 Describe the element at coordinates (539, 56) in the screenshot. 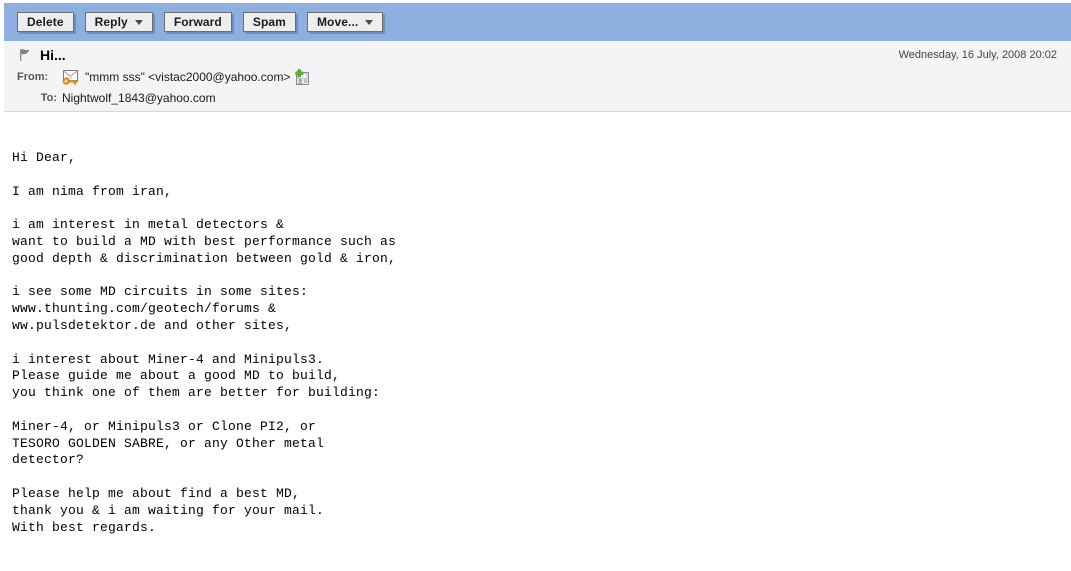

I see `subject-row: Hi... Wednesday, 16 July, 2008 20:02` at that location.